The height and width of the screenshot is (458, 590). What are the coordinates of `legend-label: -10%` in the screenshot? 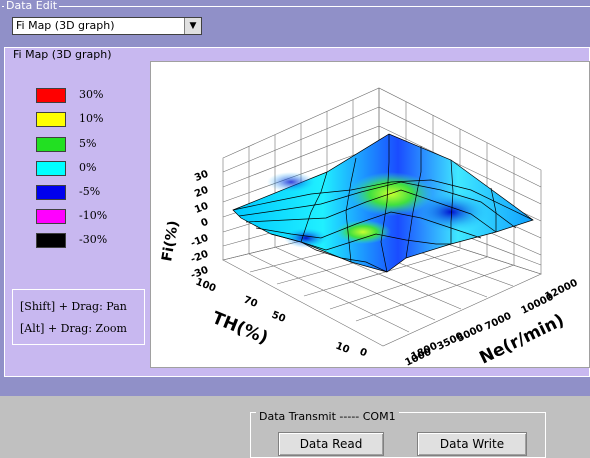 It's located at (93, 215).